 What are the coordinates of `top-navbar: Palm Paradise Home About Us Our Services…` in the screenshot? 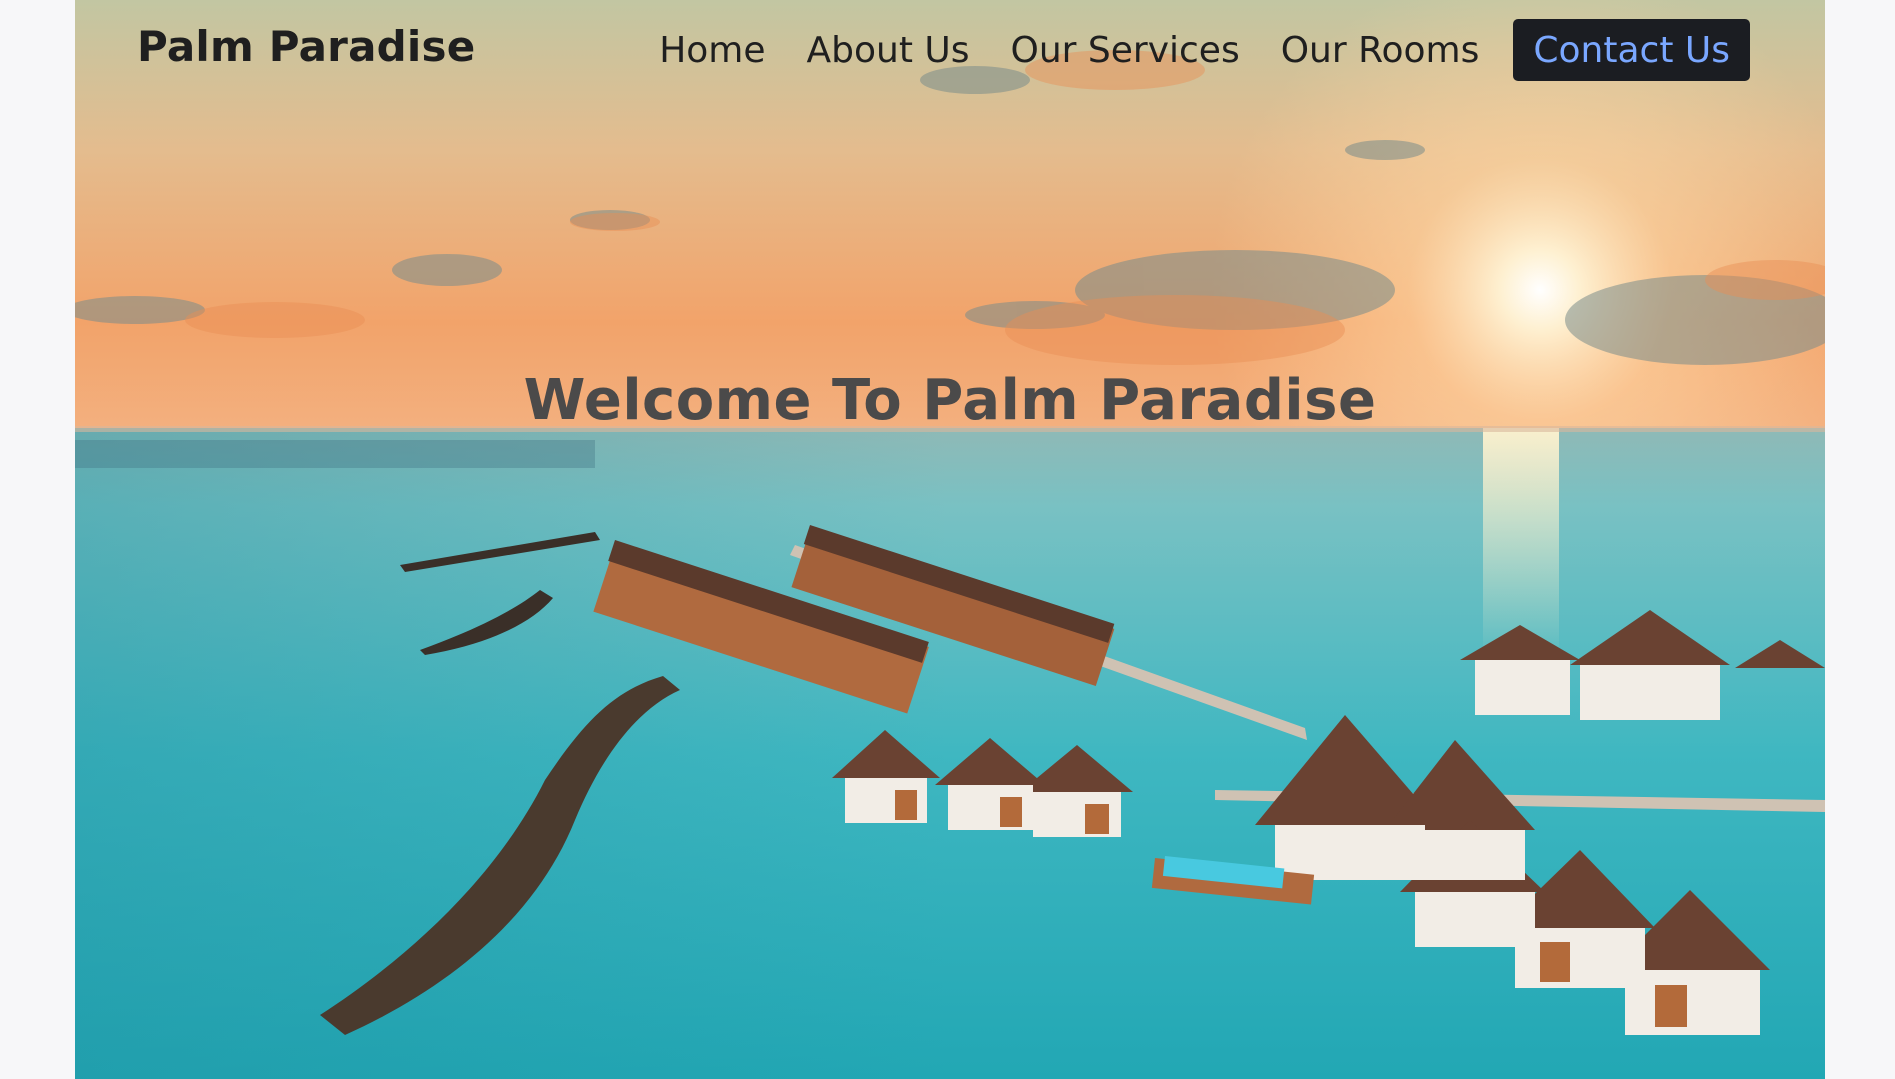 It's located at (950, 50).